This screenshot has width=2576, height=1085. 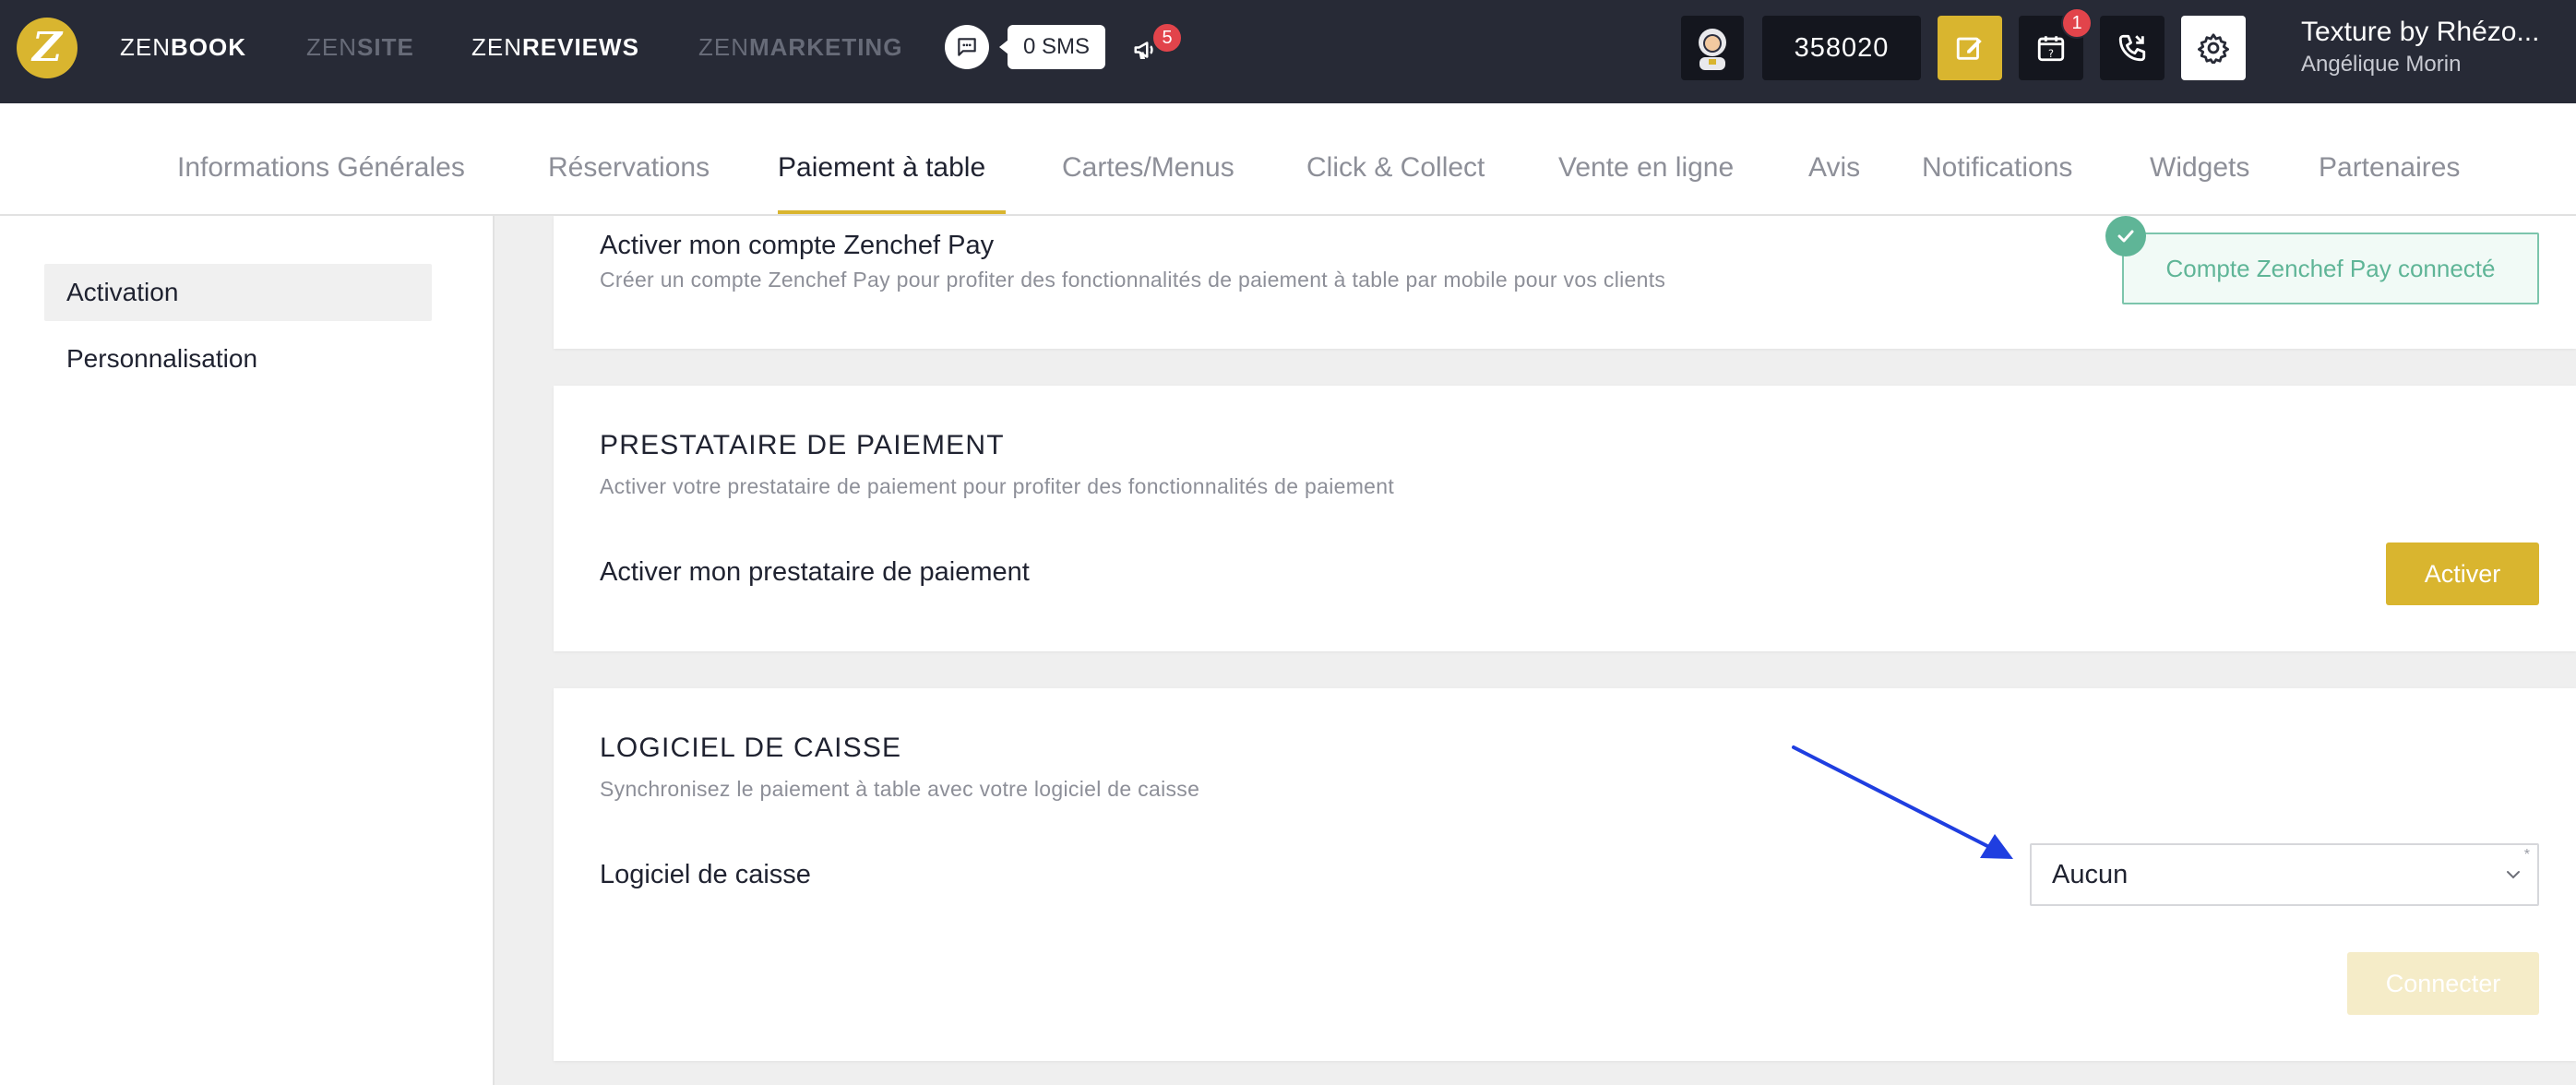 What do you see at coordinates (2463, 573) in the screenshot?
I see `activate-provider-button: Activer` at bounding box center [2463, 573].